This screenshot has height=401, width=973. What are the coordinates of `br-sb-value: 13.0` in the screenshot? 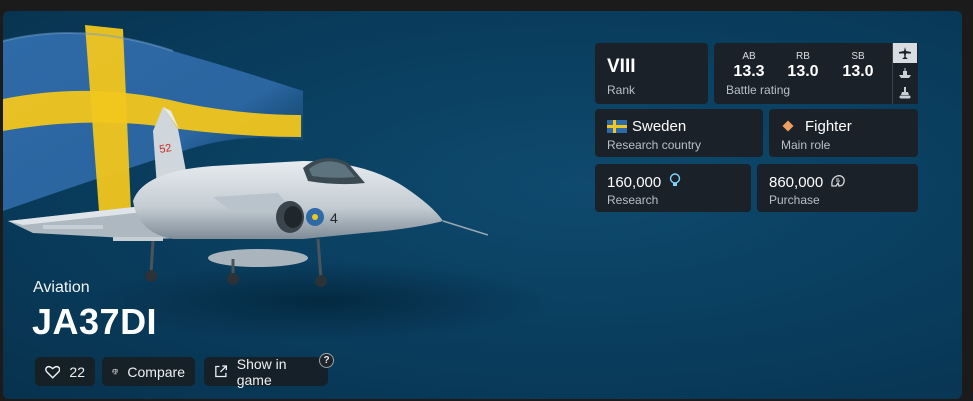 It's located at (858, 71).